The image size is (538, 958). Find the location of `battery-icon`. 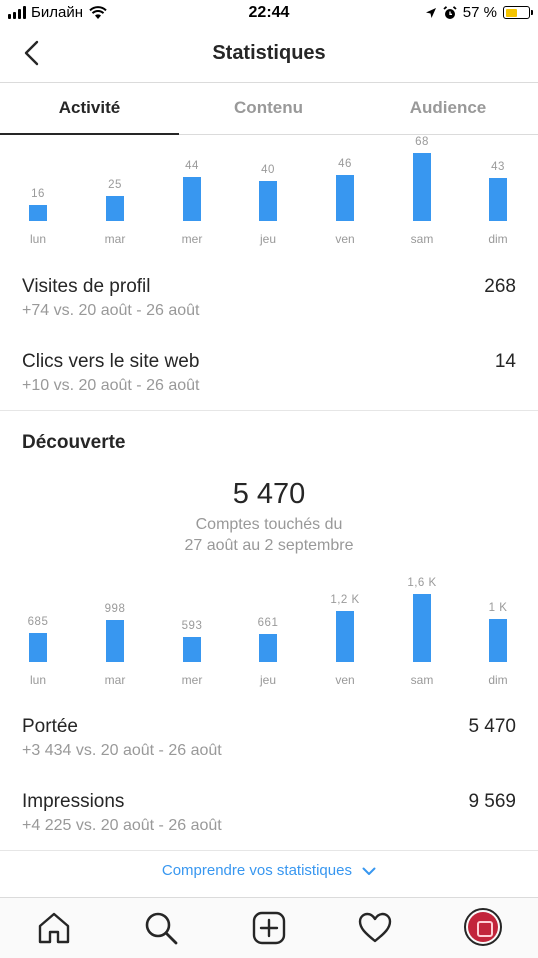

battery-icon is located at coordinates (518, 12).